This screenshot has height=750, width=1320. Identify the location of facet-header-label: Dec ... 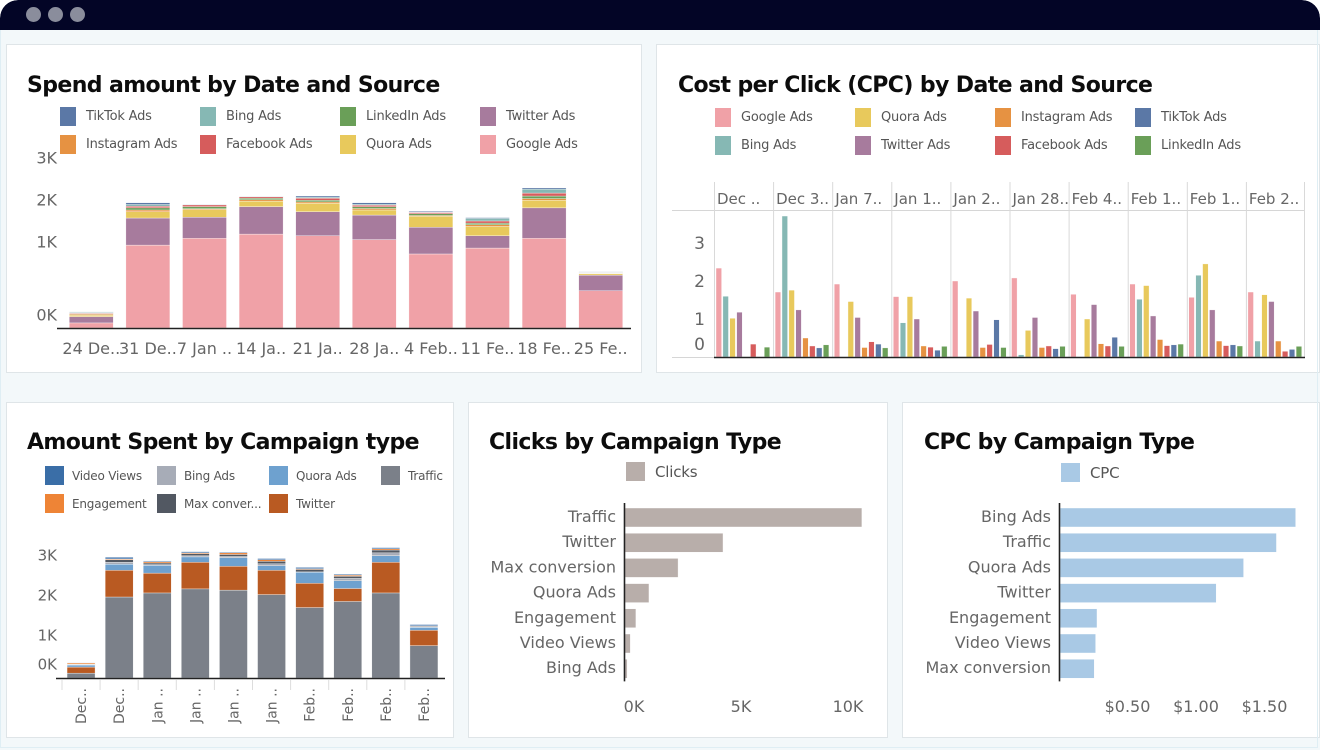
(738, 199).